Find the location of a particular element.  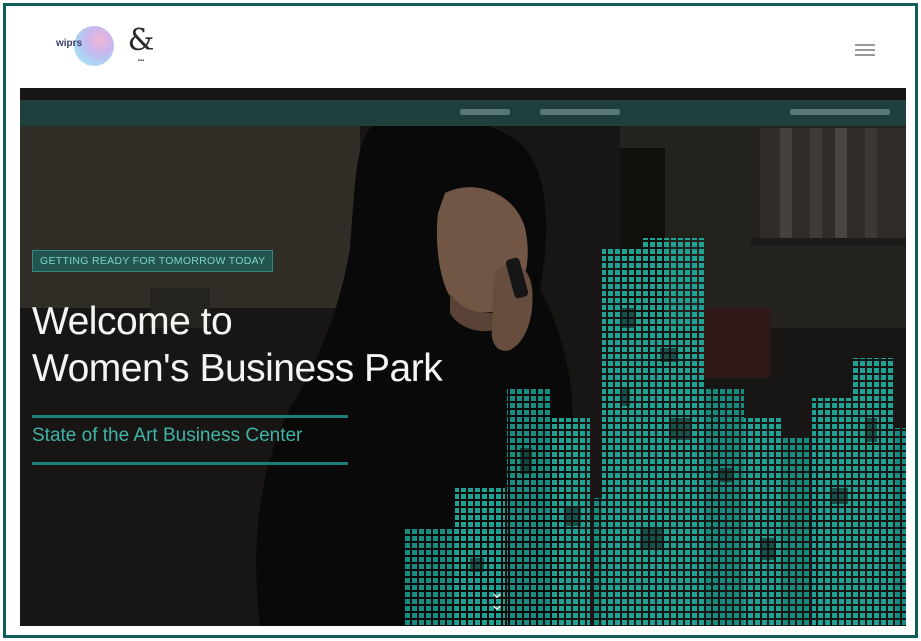

partner-logo-mark: ▪▪▪ is located at coordinates (141, 61).